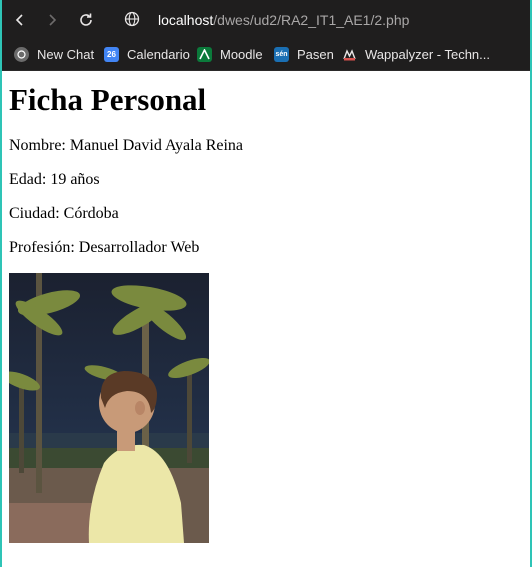  Describe the element at coordinates (64, 213) in the screenshot. I see `field-ciudad: Ciudad: Córdoba` at that location.